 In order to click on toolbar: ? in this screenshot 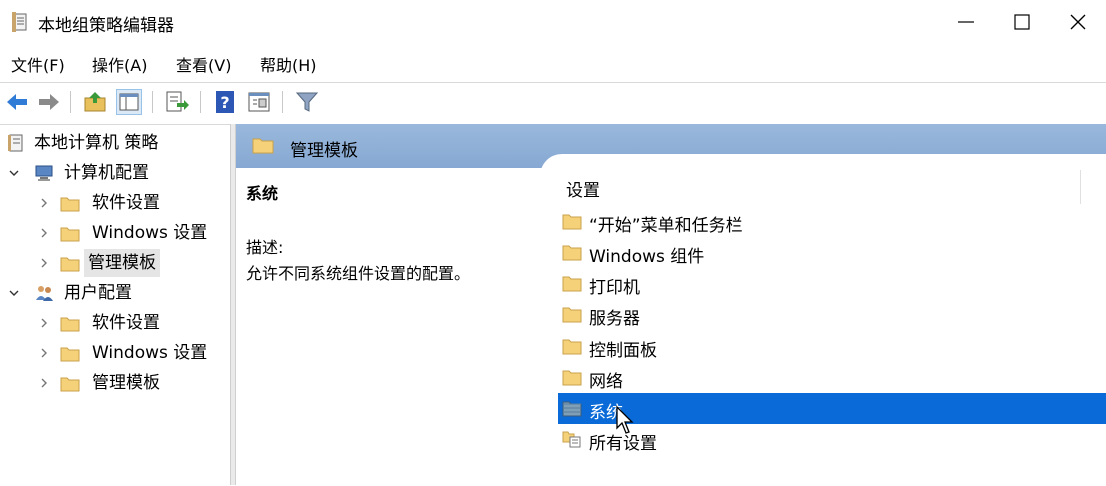, I will do `click(553, 101)`.